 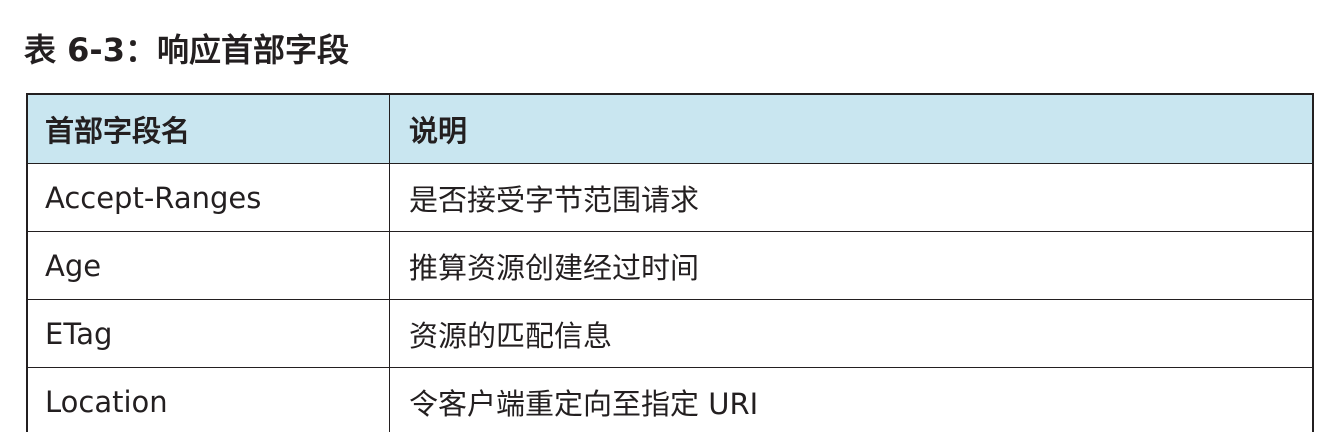 What do you see at coordinates (554, 199) in the screenshot?
I see `description-cell: 是否接受字节范围请求` at bounding box center [554, 199].